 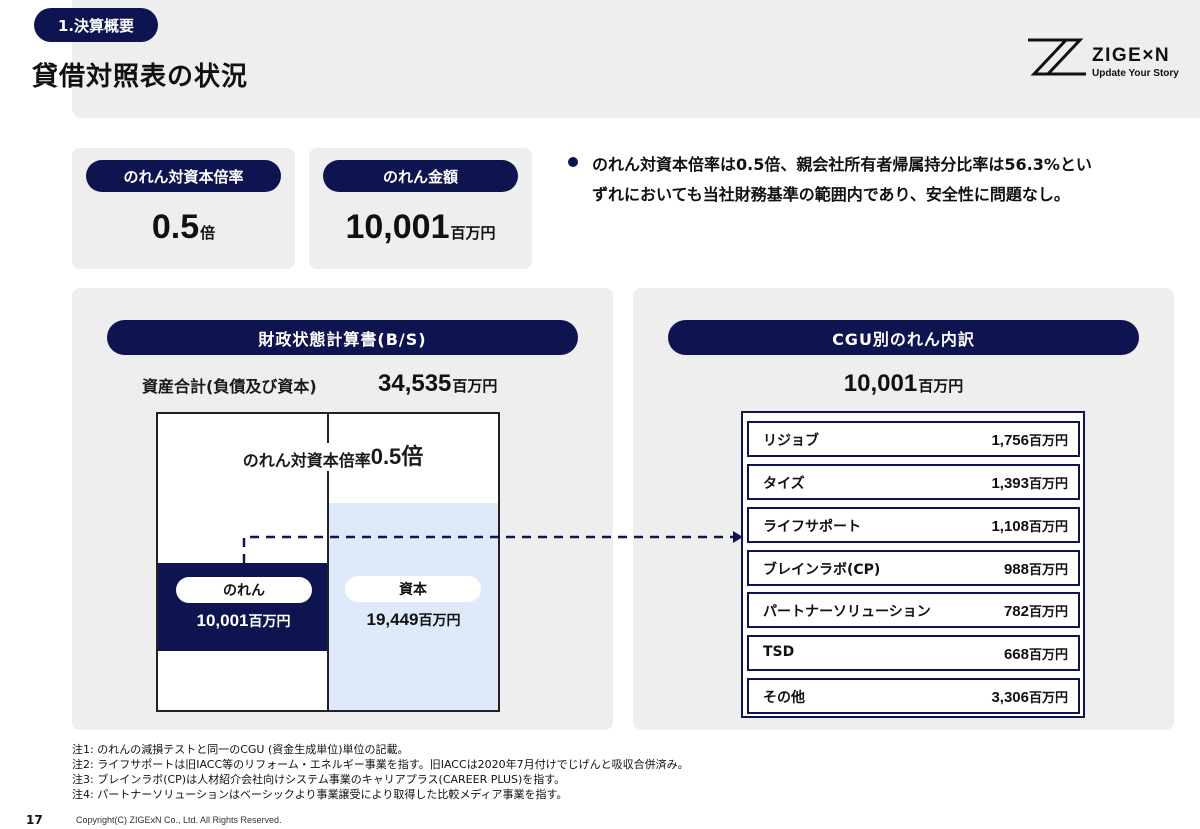 What do you see at coordinates (240, 749) in the screenshot?
I see `footnote: 注1: のれんの減損テストと同一のCGU (資金生成単位)単位の記載。` at bounding box center [240, 749].